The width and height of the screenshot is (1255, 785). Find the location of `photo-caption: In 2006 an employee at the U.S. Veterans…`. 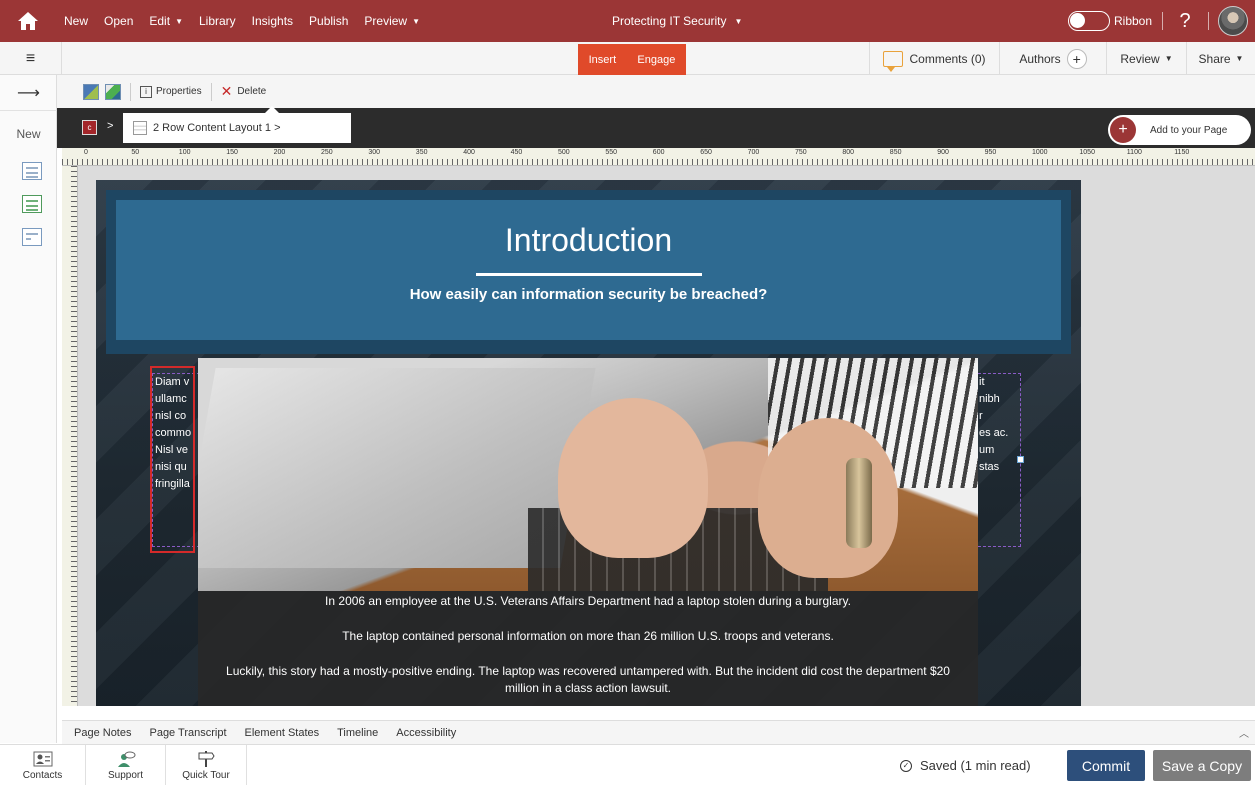

photo-caption: In 2006 an employee at the U.S. Veterans… is located at coordinates (588, 648).